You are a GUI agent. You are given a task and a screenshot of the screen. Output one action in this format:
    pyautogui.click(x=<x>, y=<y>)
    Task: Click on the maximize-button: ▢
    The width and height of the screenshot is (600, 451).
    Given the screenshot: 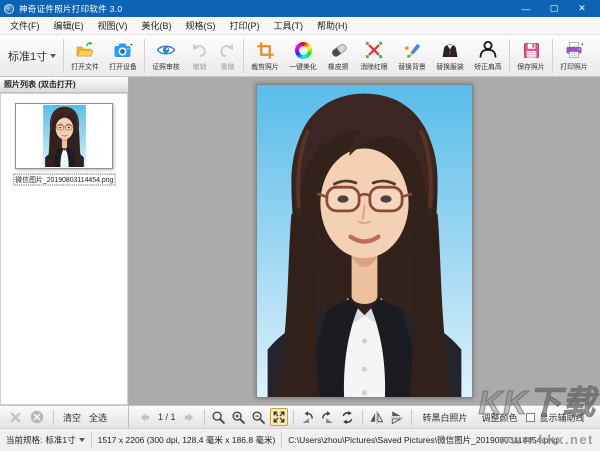 What is the action you would take?
    pyautogui.click(x=554, y=8)
    